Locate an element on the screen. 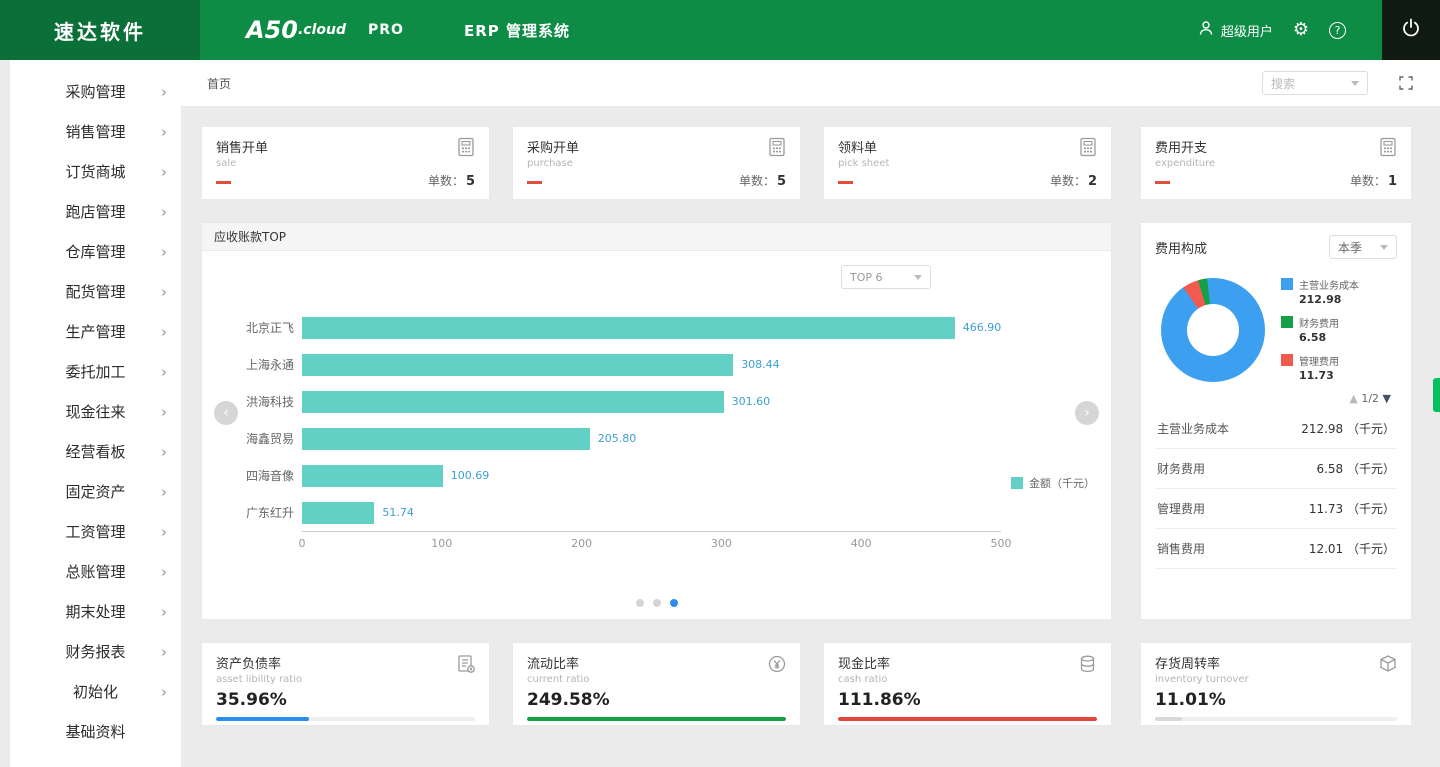 The image size is (1440, 767). top-filter-select: TOP 6 is located at coordinates (886, 277).